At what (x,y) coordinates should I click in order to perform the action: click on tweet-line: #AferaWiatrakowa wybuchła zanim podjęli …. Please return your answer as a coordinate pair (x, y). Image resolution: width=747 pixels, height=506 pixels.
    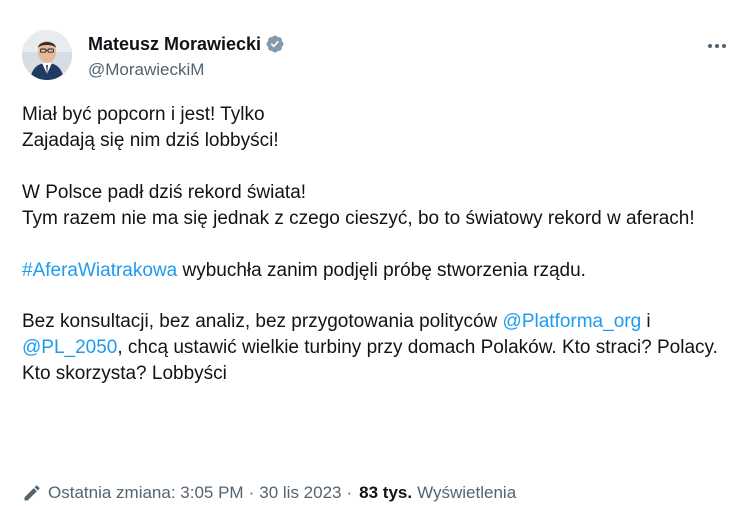
    Looking at the image, I should click on (374, 271).